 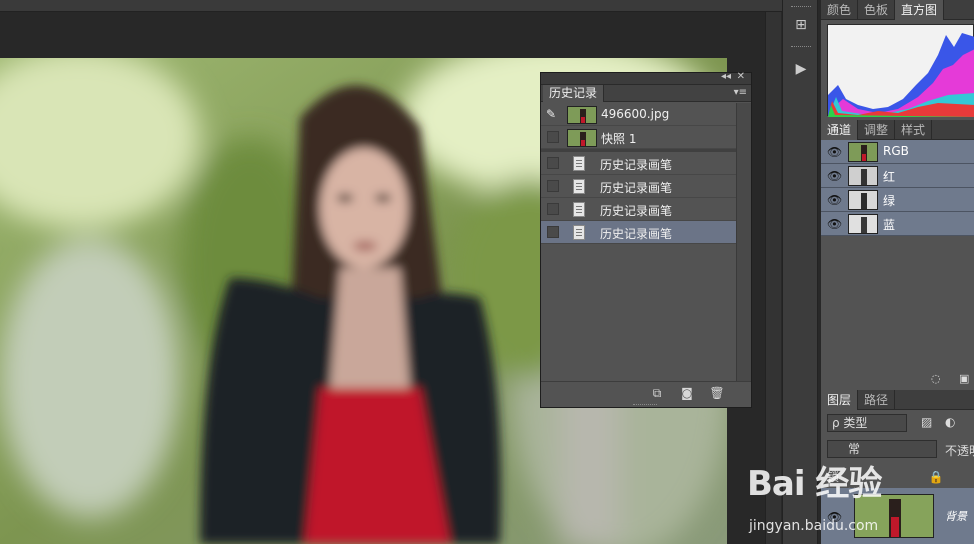 I want to click on channel-row: 👁 RGB, so click(x=897, y=152).